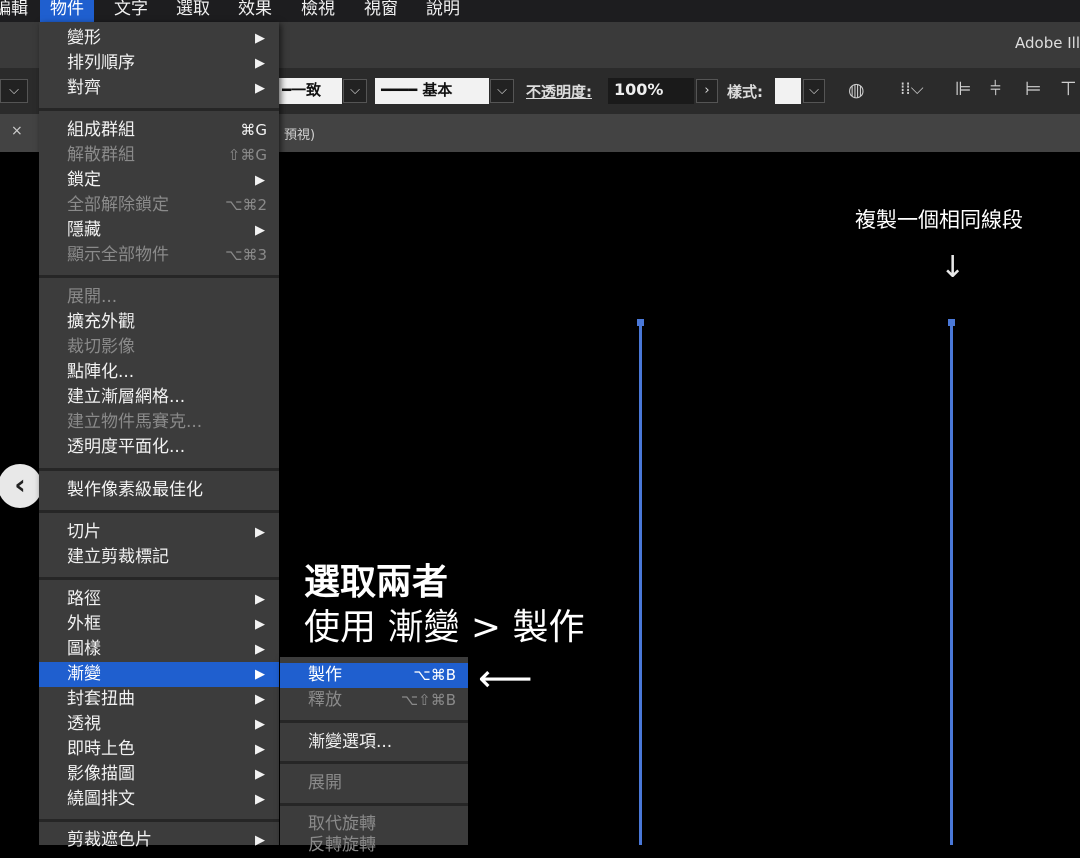  Describe the element at coordinates (101, 699) in the screenshot. I see `menu-item-label: 封套扭曲` at that location.